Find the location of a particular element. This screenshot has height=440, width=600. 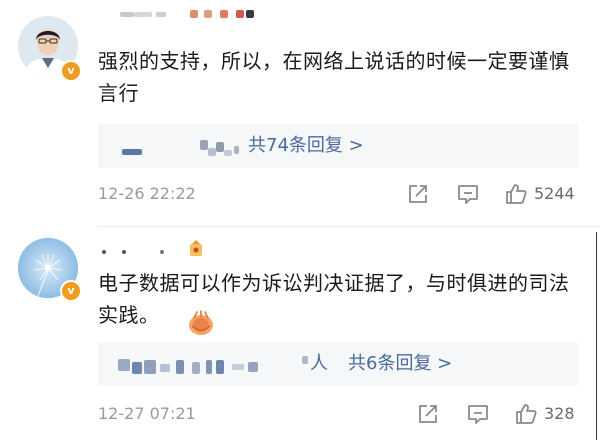

clapping-hands-emoji-icon is located at coordinates (201, 323).